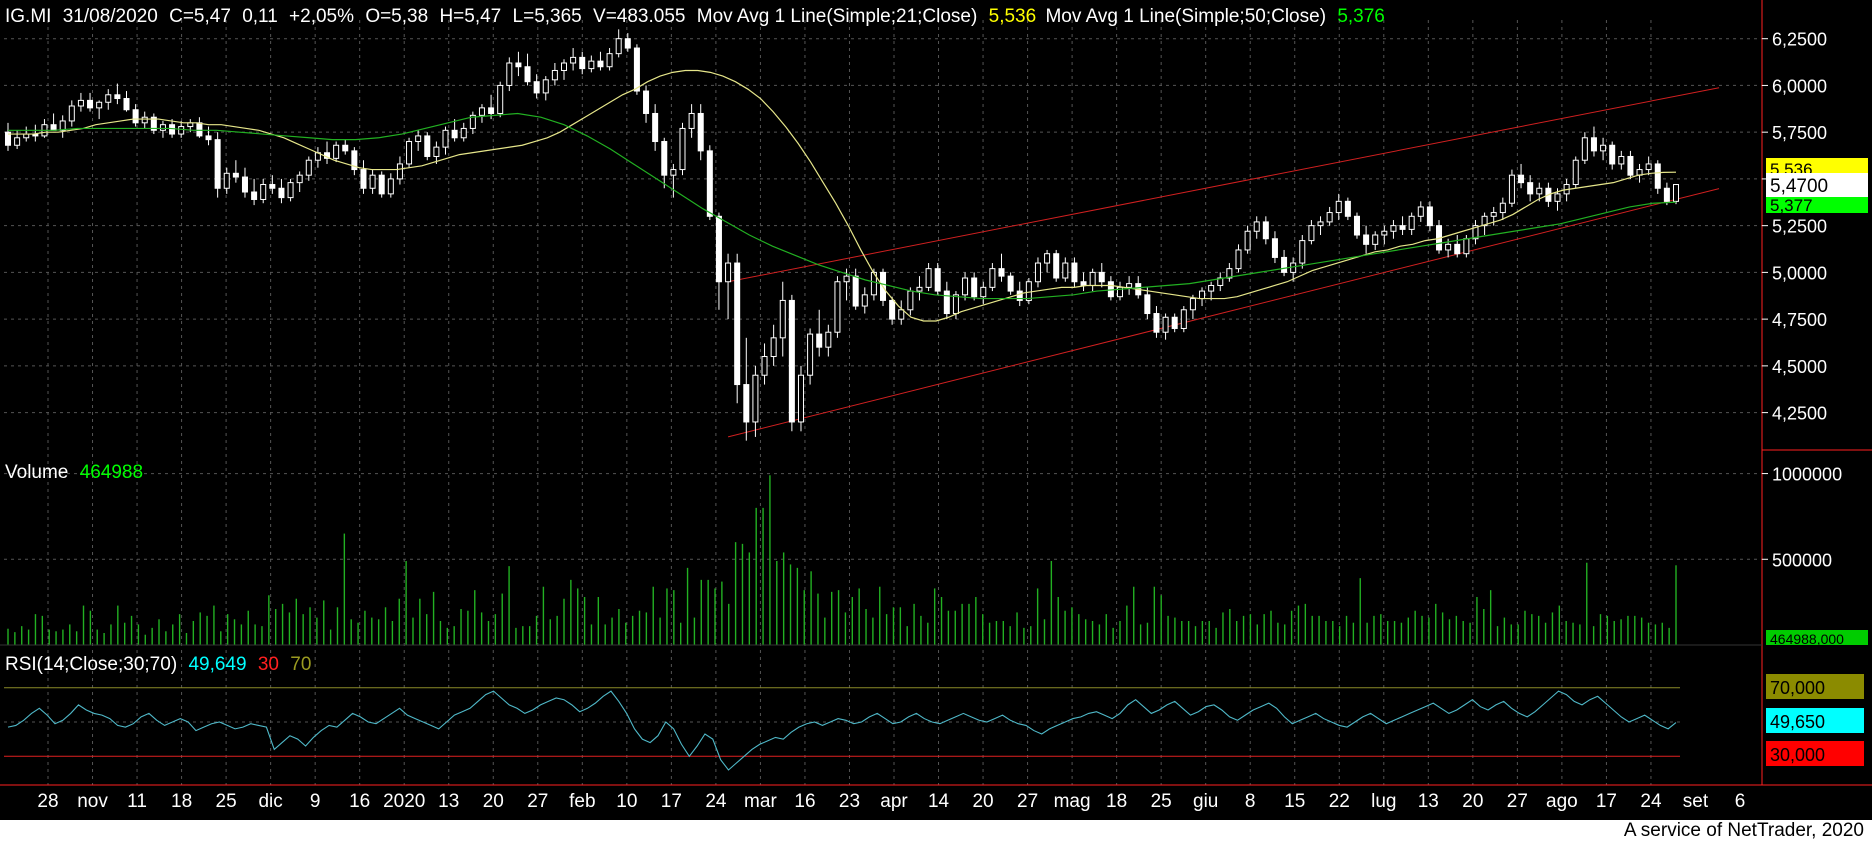 This screenshot has height=844, width=1872. What do you see at coordinates (837, 16) in the screenshot?
I see `ma21-label: Mov Avg 1 Line(Simple;21;Close)` at bounding box center [837, 16].